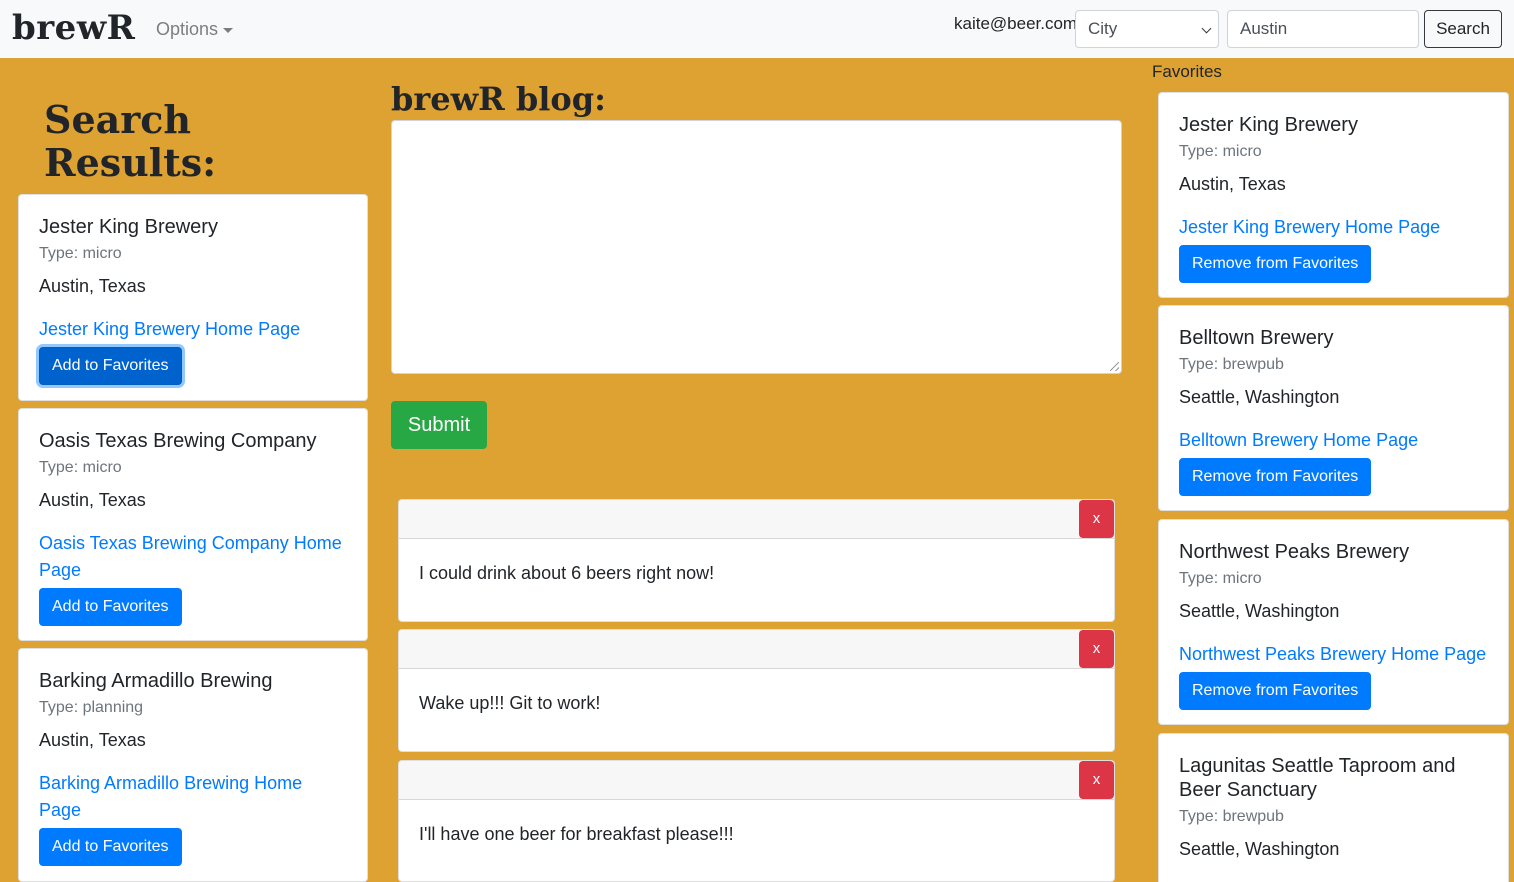 Image resolution: width=1514 pixels, height=882 pixels. I want to click on brewery-home-link: Belltown Brewery Home Page, so click(1333, 440).